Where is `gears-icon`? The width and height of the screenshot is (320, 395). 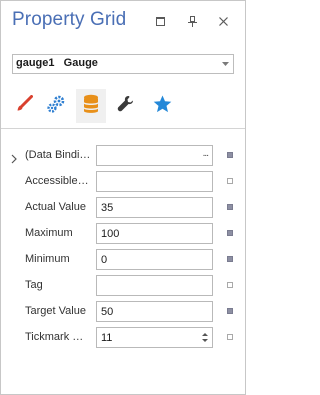
gears-icon is located at coordinates (56, 106).